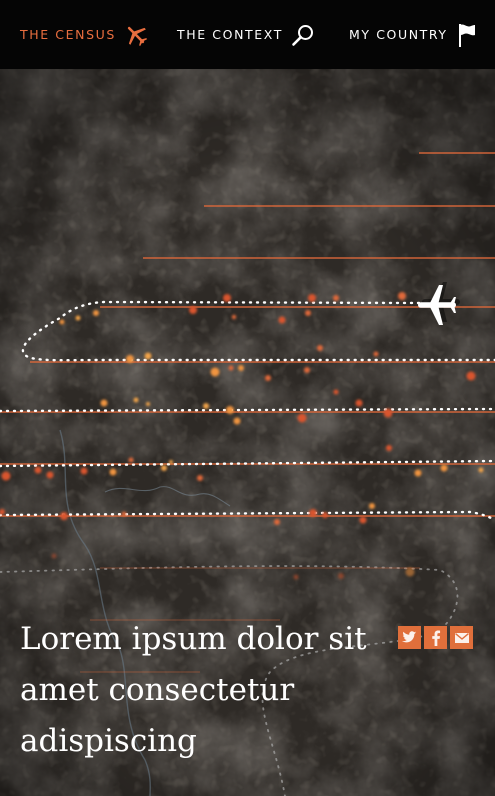 This screenshot has width=495, height=796. I want to click on nav-item-the-context: THE CONTEXT, so click(246, 34).